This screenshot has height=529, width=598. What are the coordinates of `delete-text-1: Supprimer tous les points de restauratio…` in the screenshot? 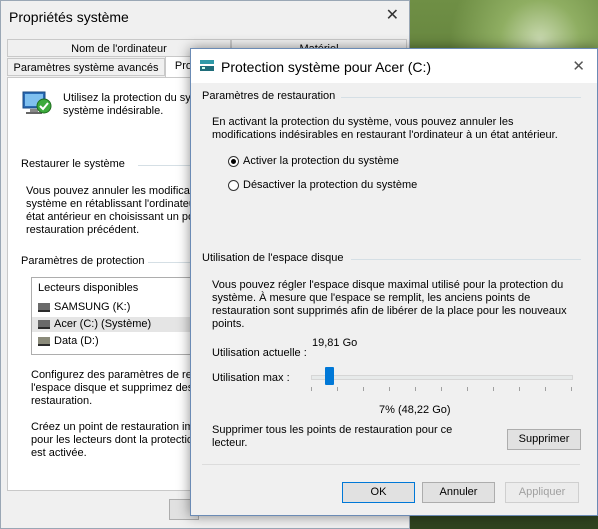 It's located at (332, 430).